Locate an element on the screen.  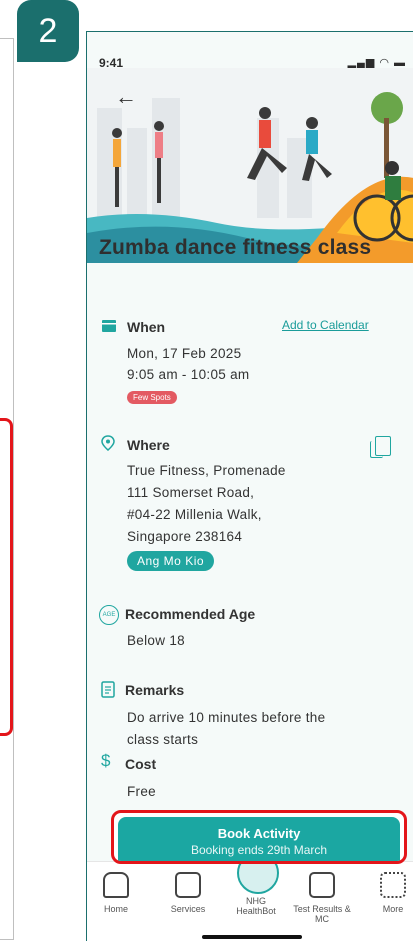
status-bar: 9:41 ▂▄▆ ◠ ▬ is located at coordinates (250, 51).